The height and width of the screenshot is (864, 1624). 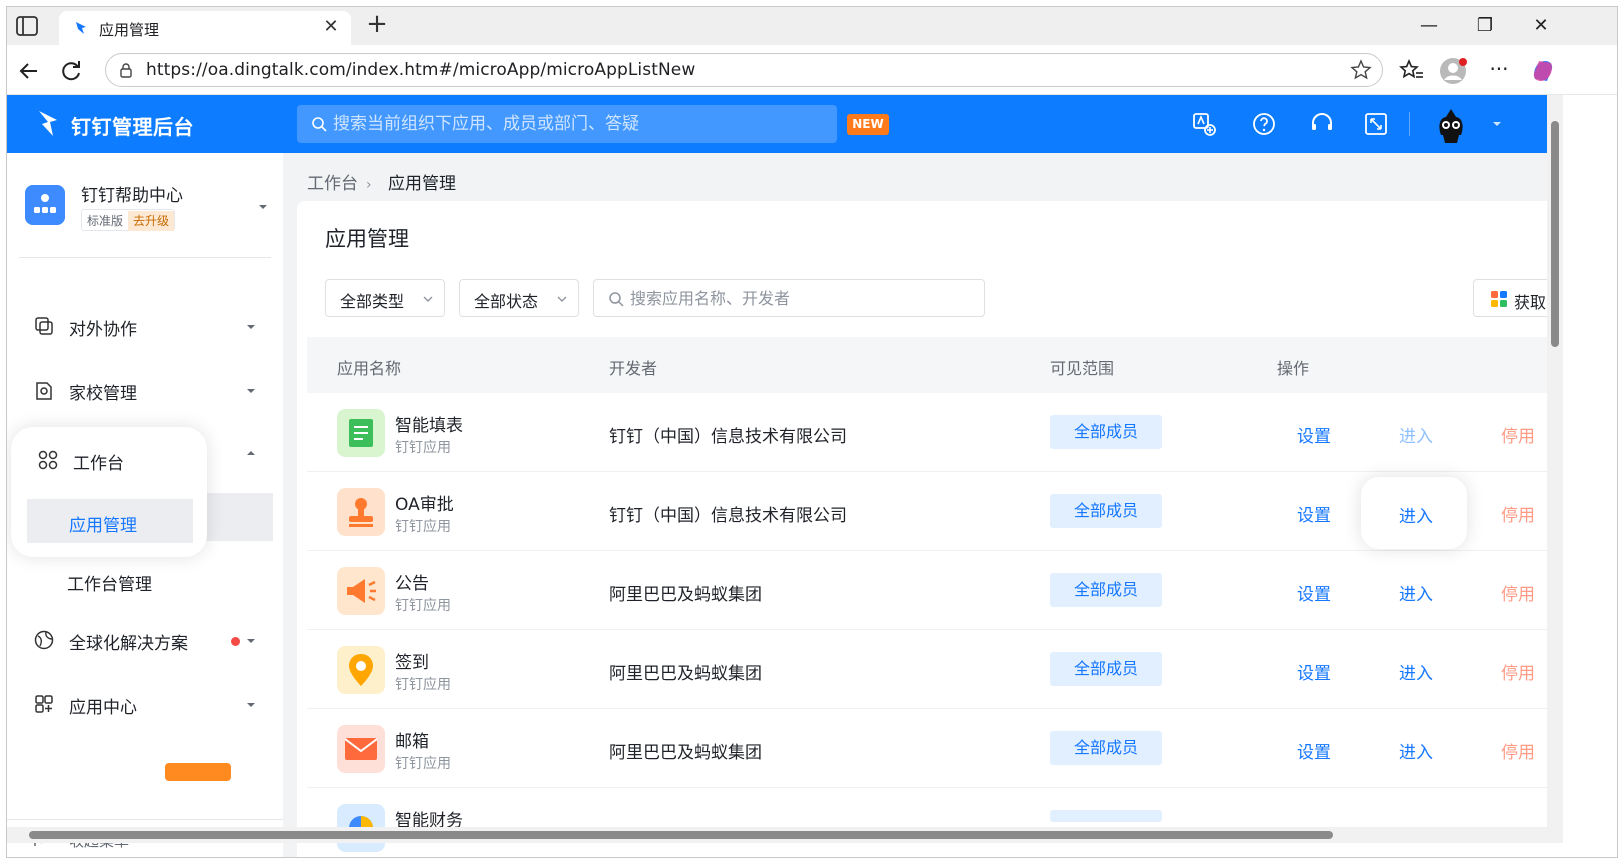 What do you see at coordinates (145, 641) in the screenshot?
I see `sidebar-item-global-solutions: 全球化解决方案` at bounding box center [145, 641].